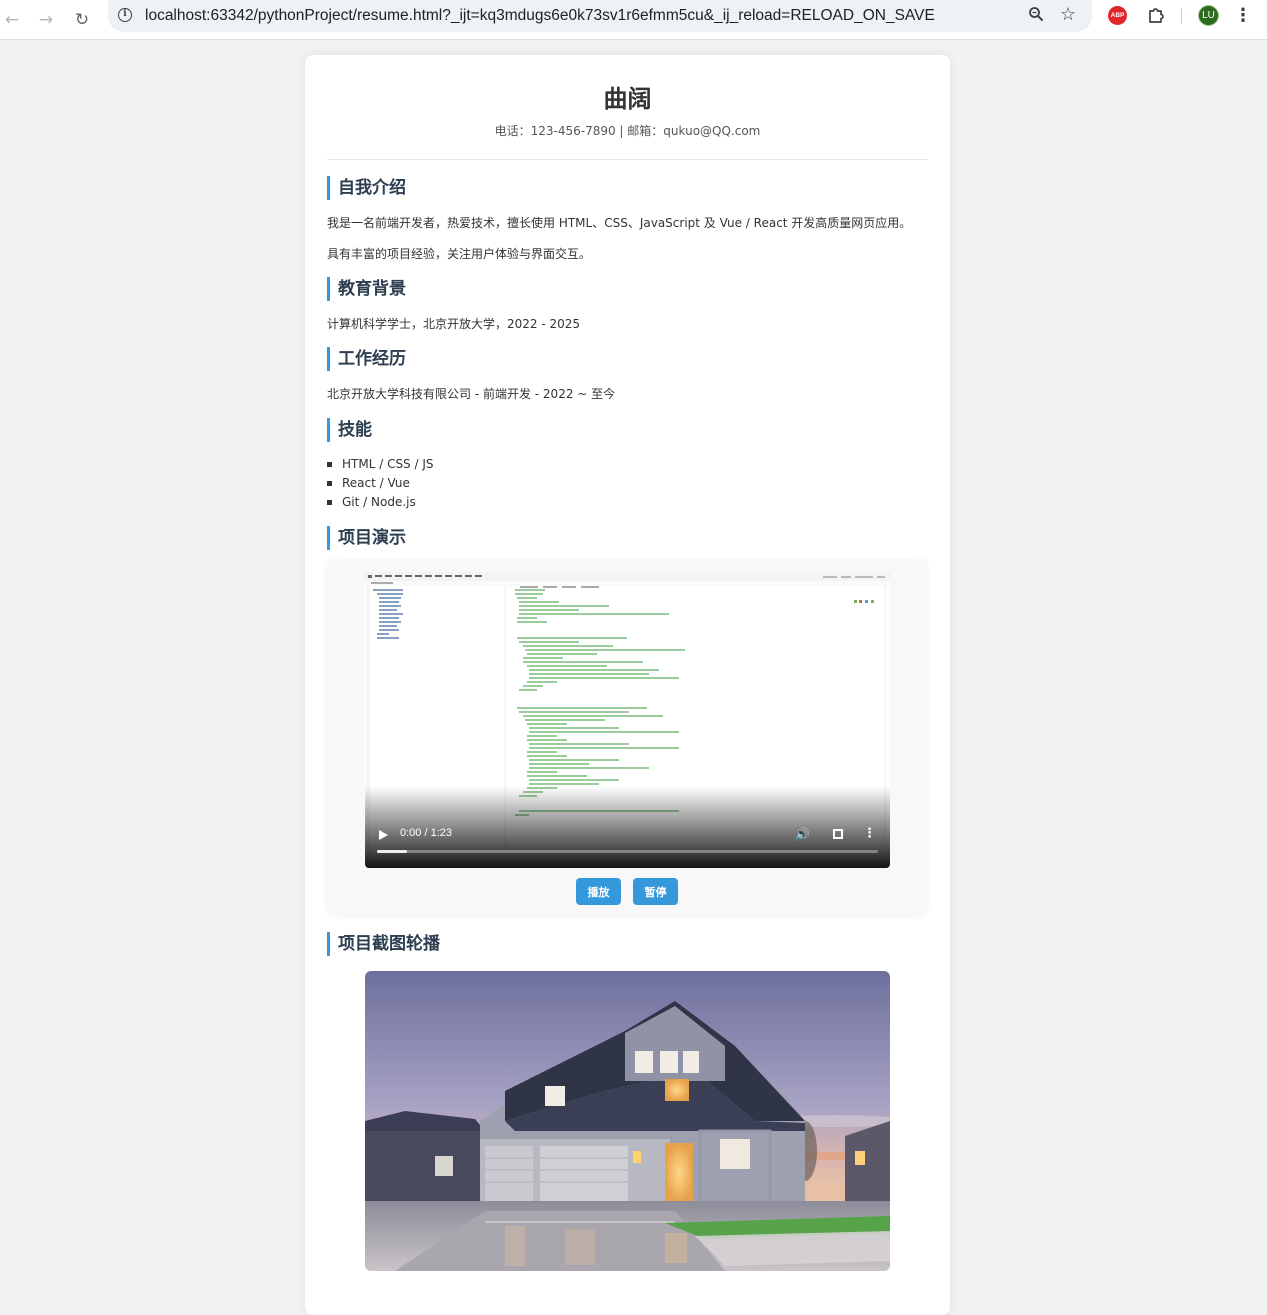 Image resolution: width=1267 pixels, height=1315 pixels. Describe the element at coordinates (1068, 14) in the screenshot. I see `bookmark-star-icon: ☆` at that location.